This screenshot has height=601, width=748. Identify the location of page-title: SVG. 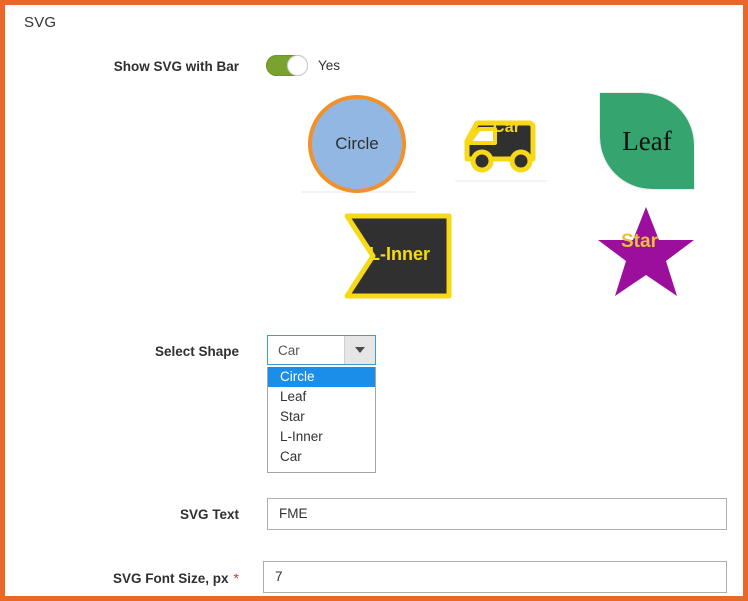
(40, 22).